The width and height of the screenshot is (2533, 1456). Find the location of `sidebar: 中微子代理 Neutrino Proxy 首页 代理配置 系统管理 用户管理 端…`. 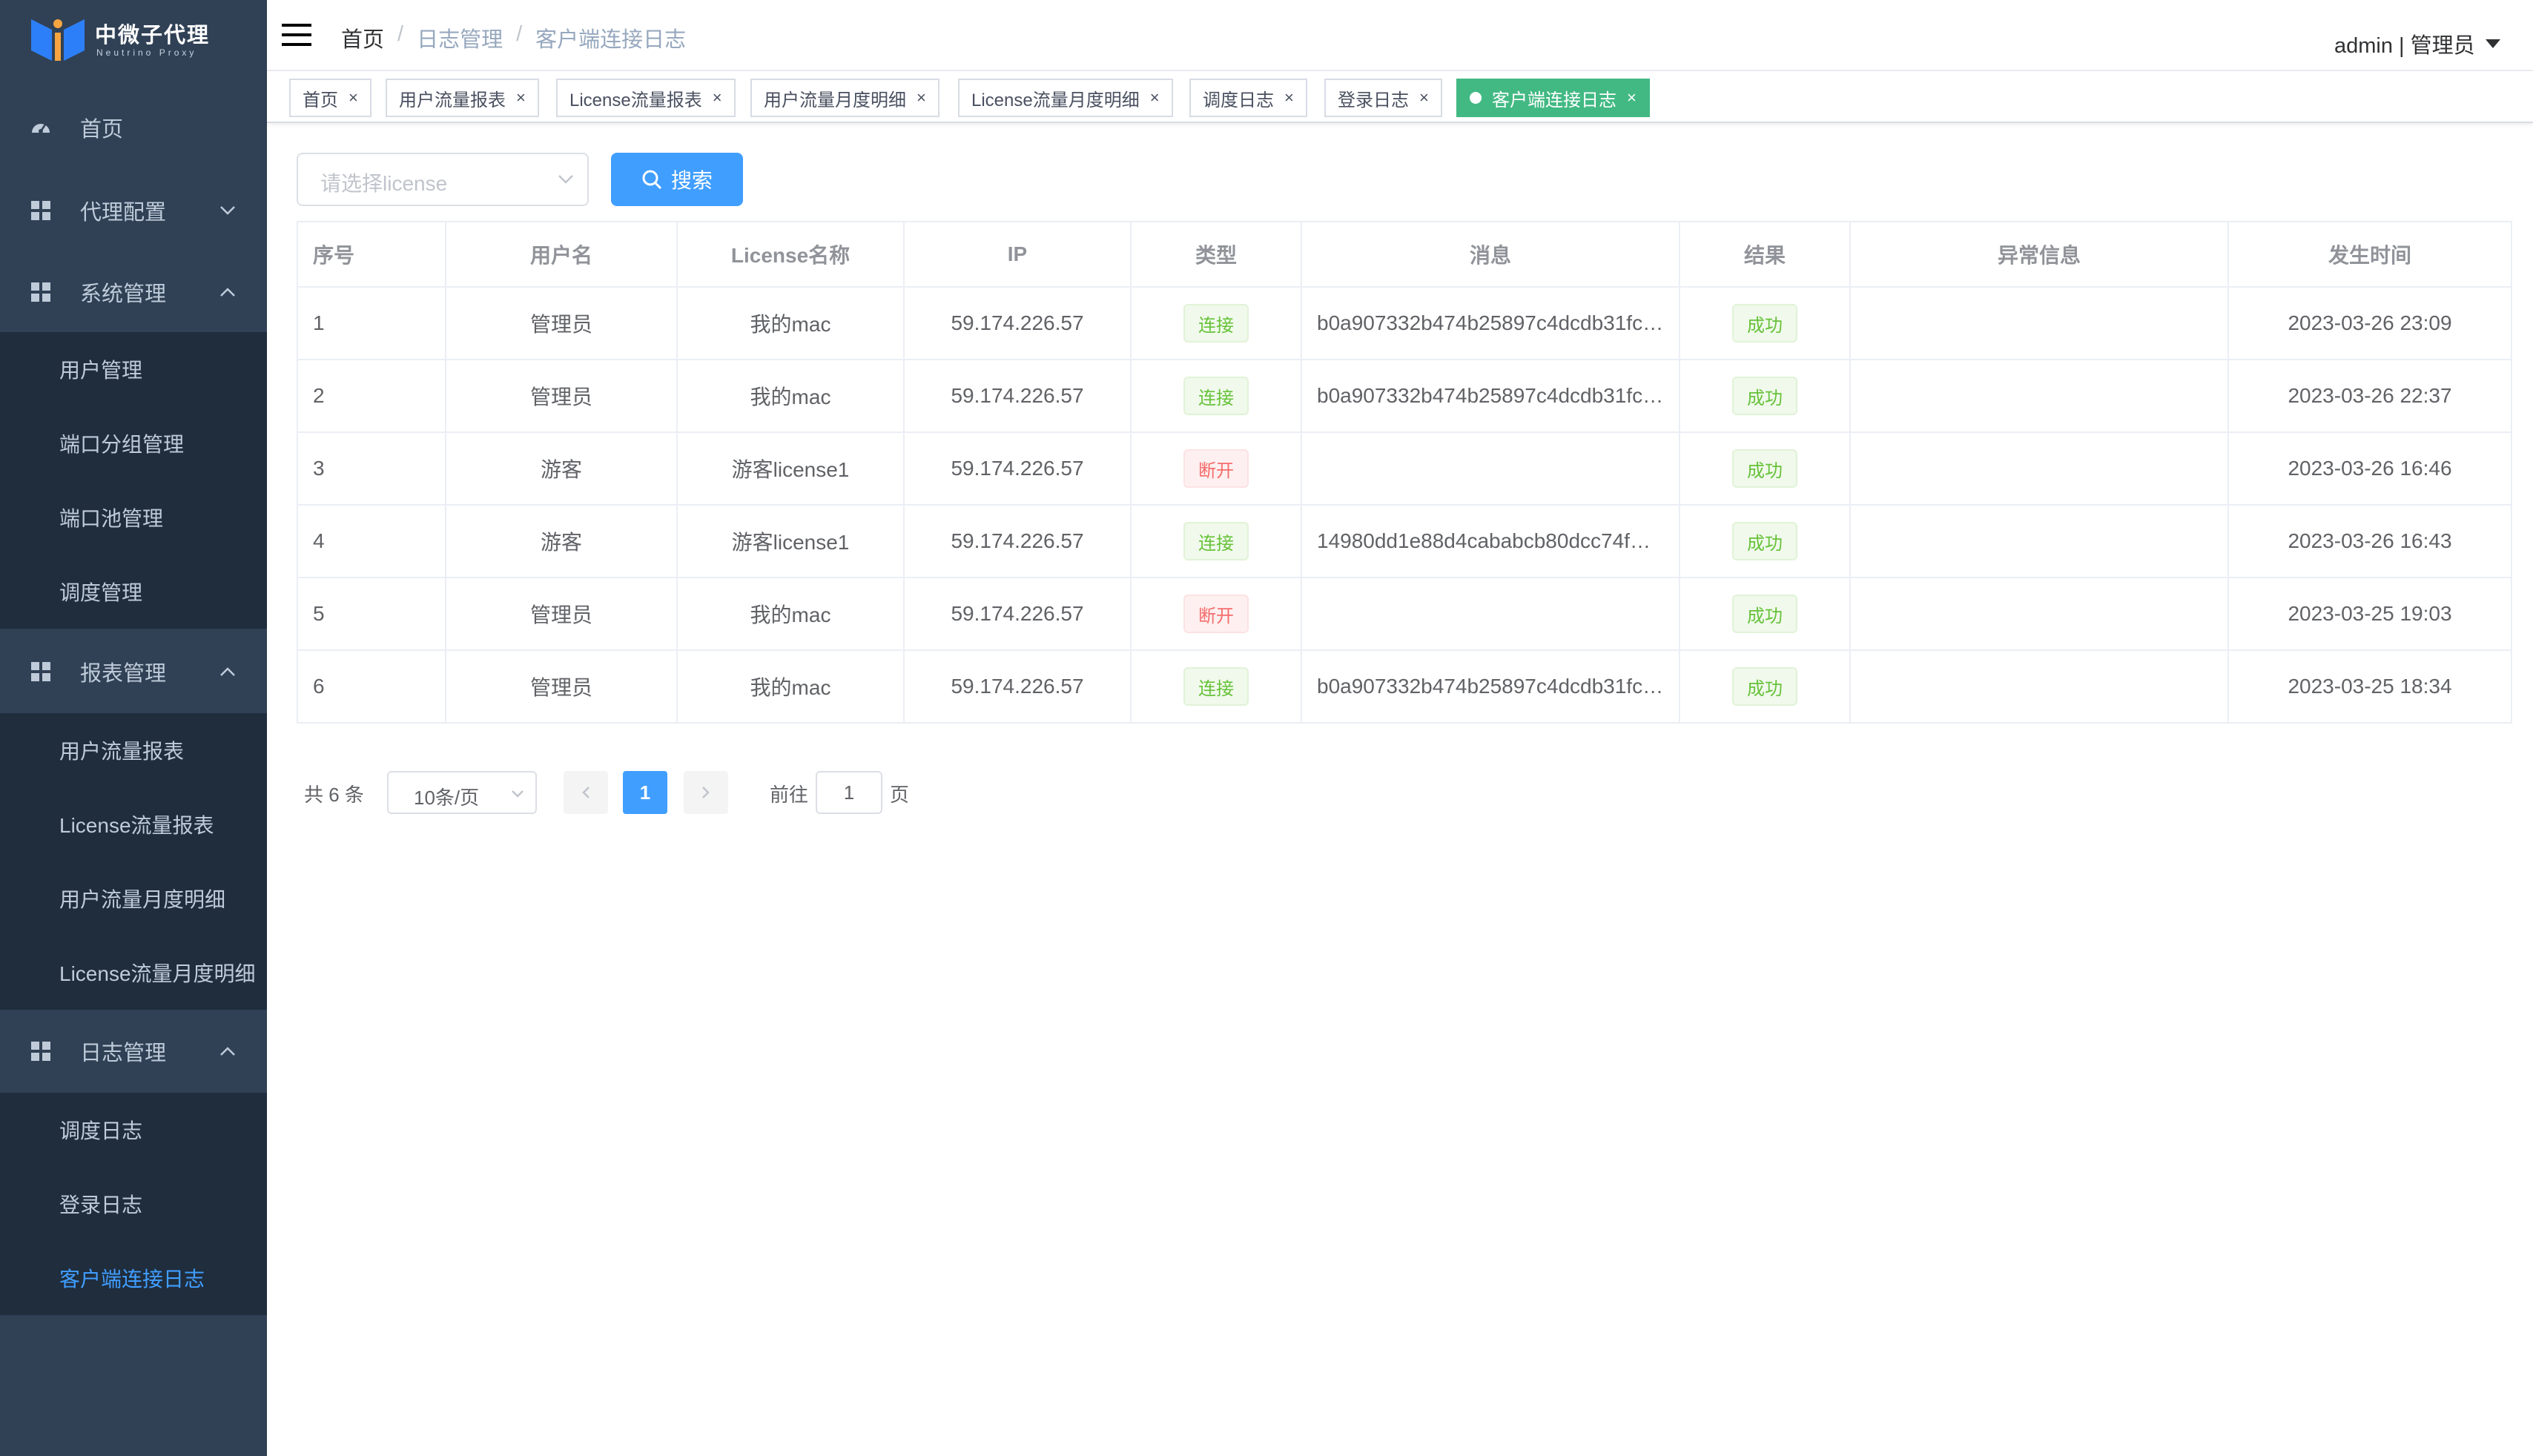

sidebar: 中微子代理 Neutrino Proxy 首页 代理配置 系统管理 用户管理 端… is located at coordinates (133, 728).